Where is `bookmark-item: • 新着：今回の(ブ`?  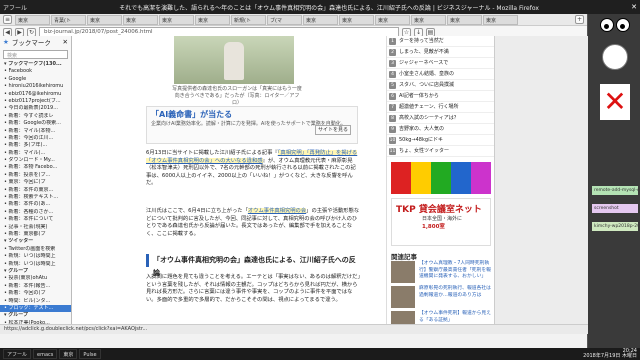
bookmark-item: • 新着：今回の(ブ is located at coordinates (35, 293).